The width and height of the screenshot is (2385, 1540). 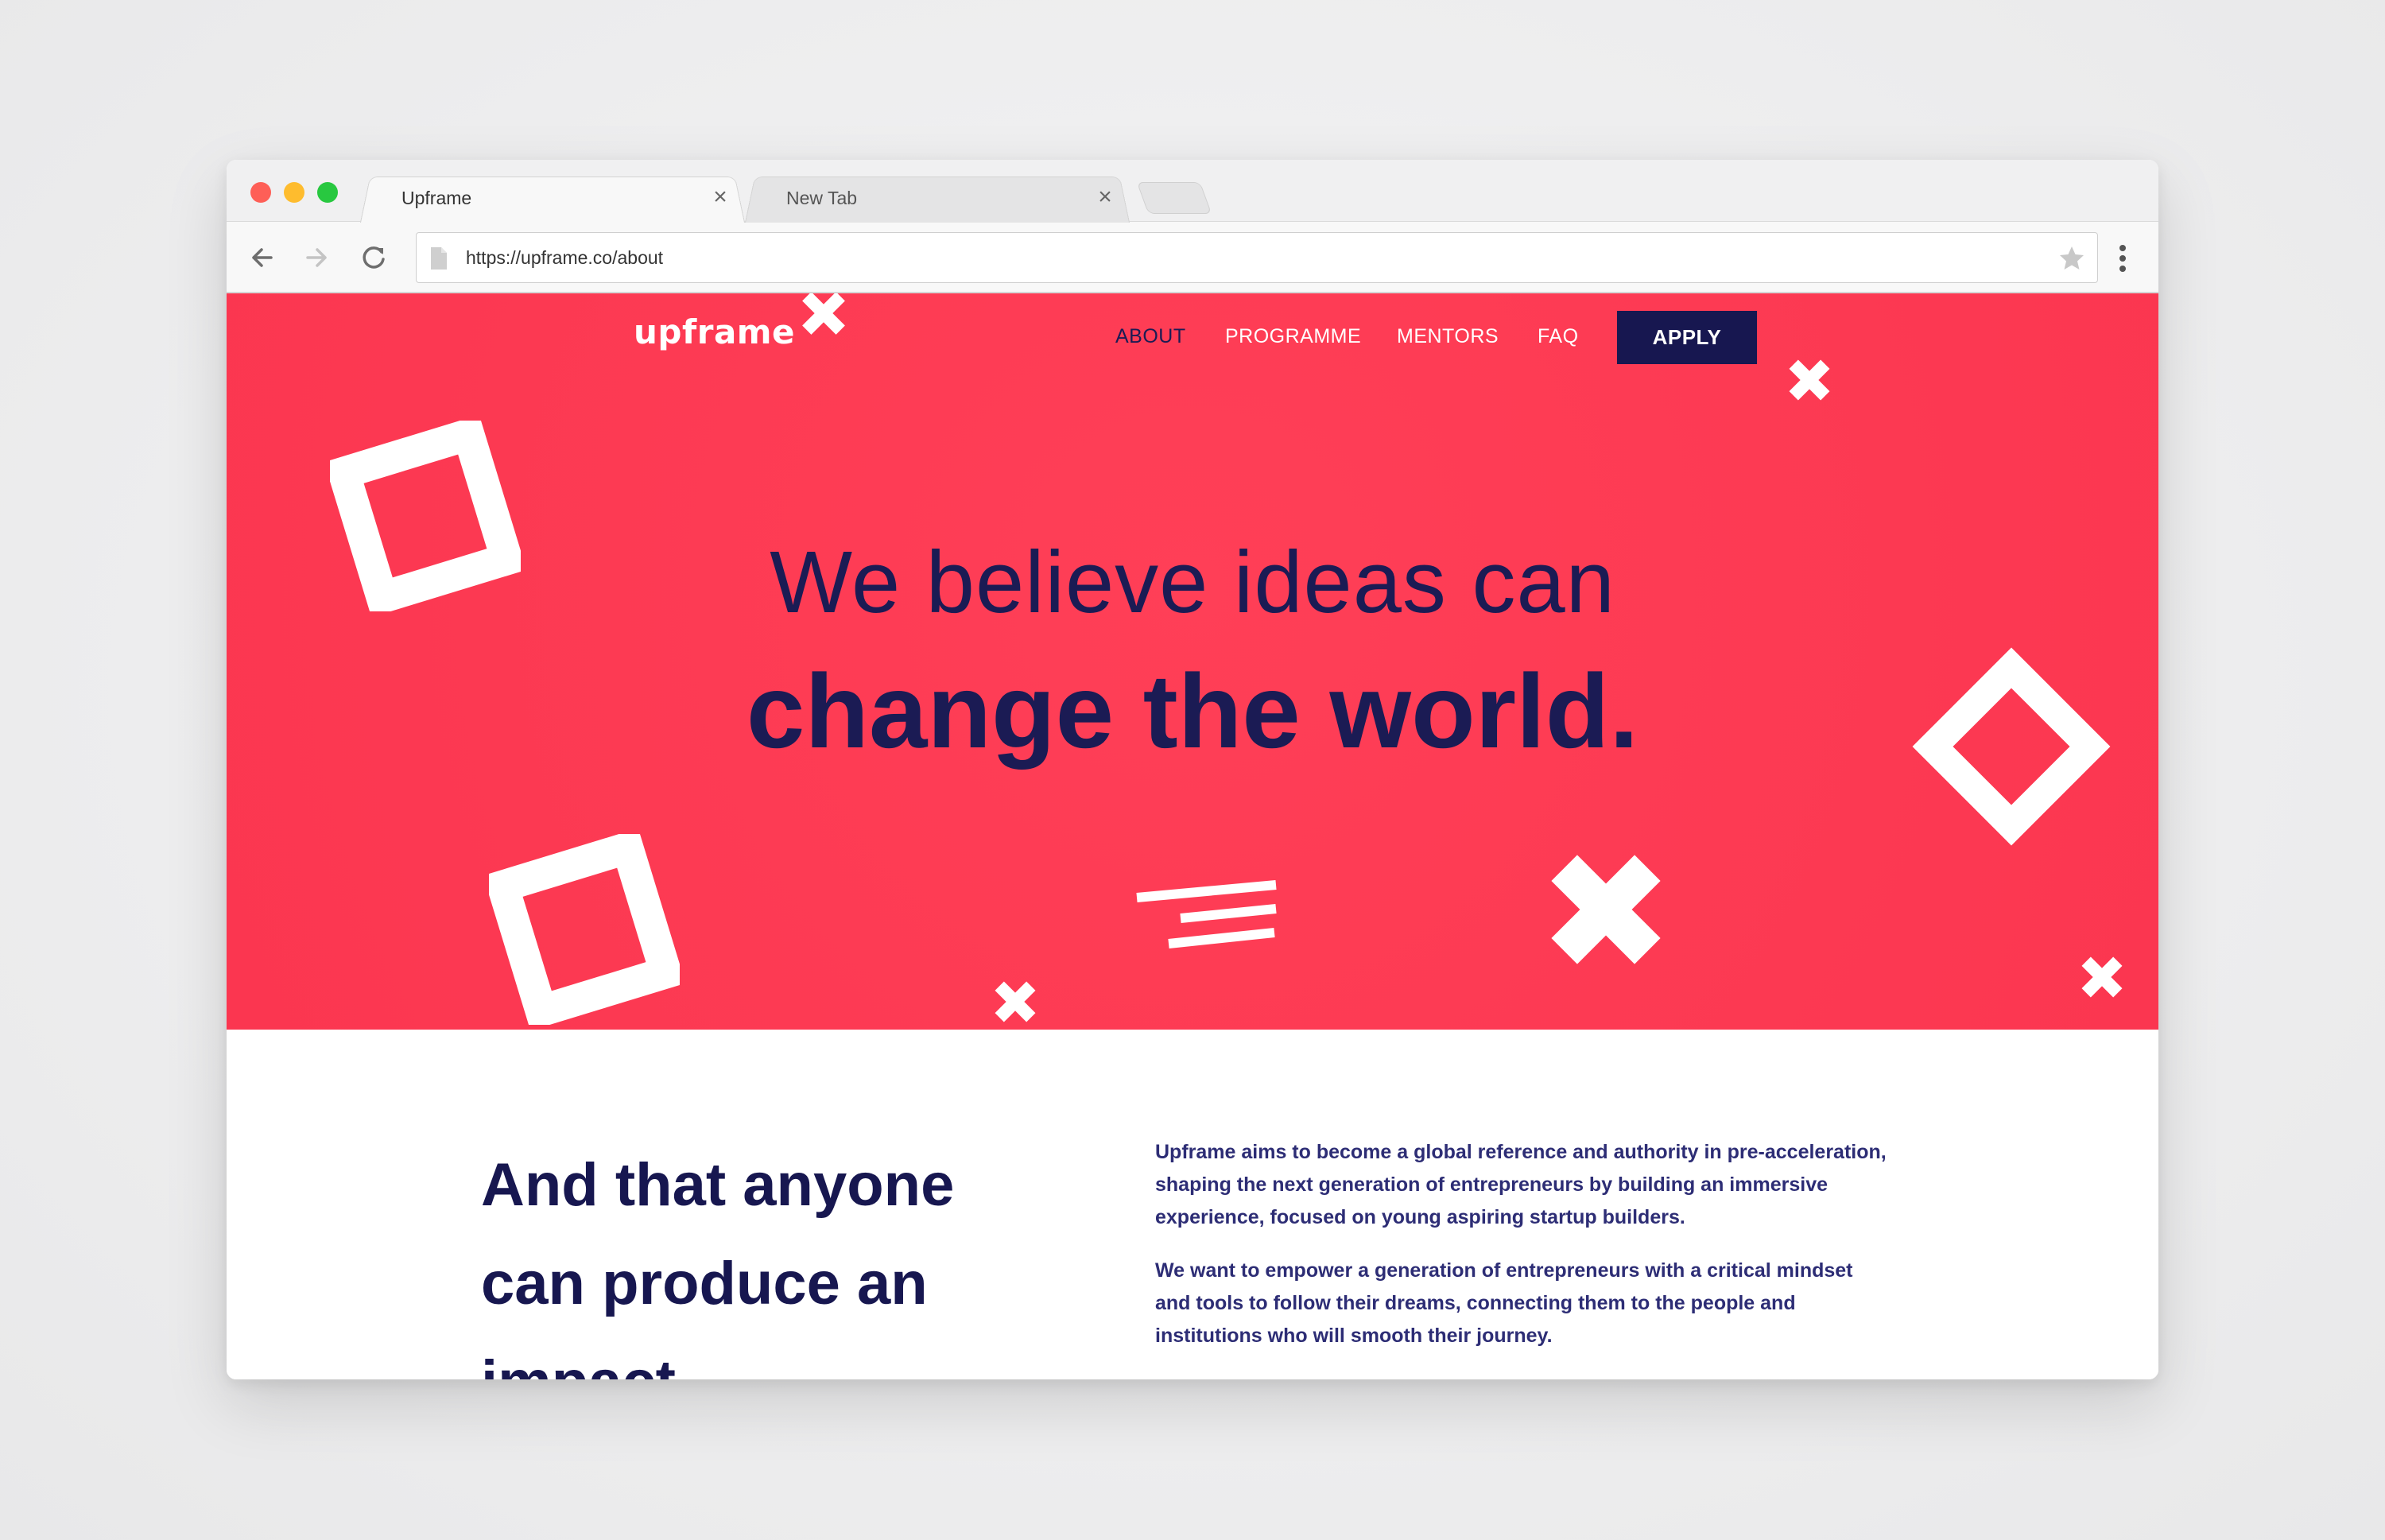 I want to click on more-vert-icon, so click(x=2123, y=258).